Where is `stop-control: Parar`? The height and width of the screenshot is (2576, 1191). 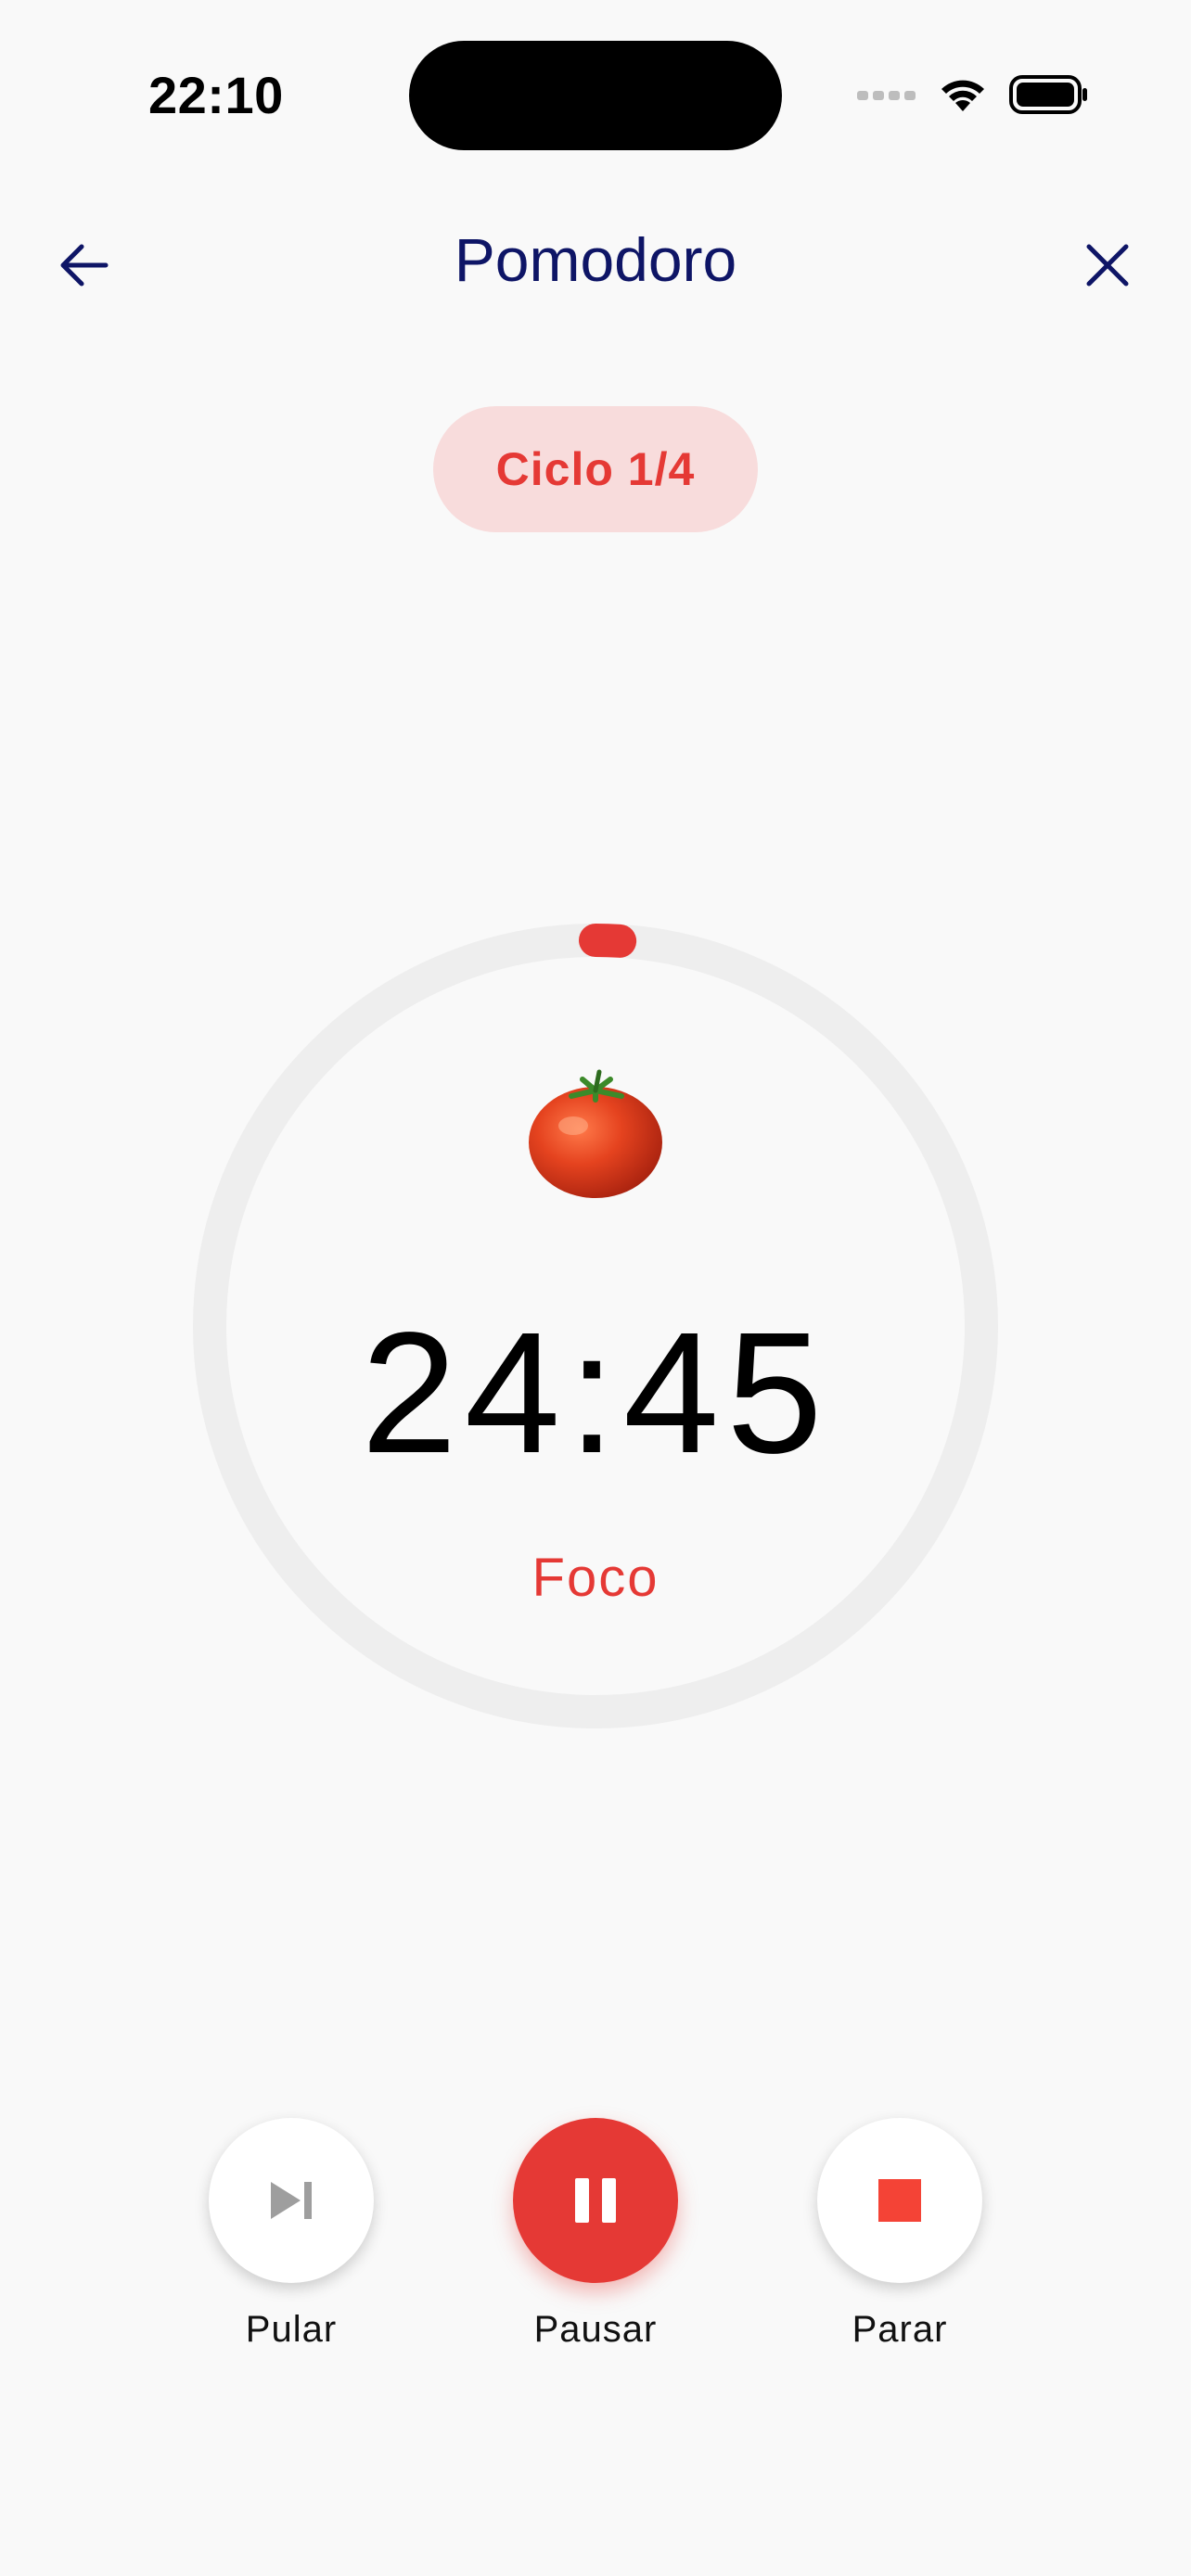
stop-control: Parar is located at coordinates (899, 2234).